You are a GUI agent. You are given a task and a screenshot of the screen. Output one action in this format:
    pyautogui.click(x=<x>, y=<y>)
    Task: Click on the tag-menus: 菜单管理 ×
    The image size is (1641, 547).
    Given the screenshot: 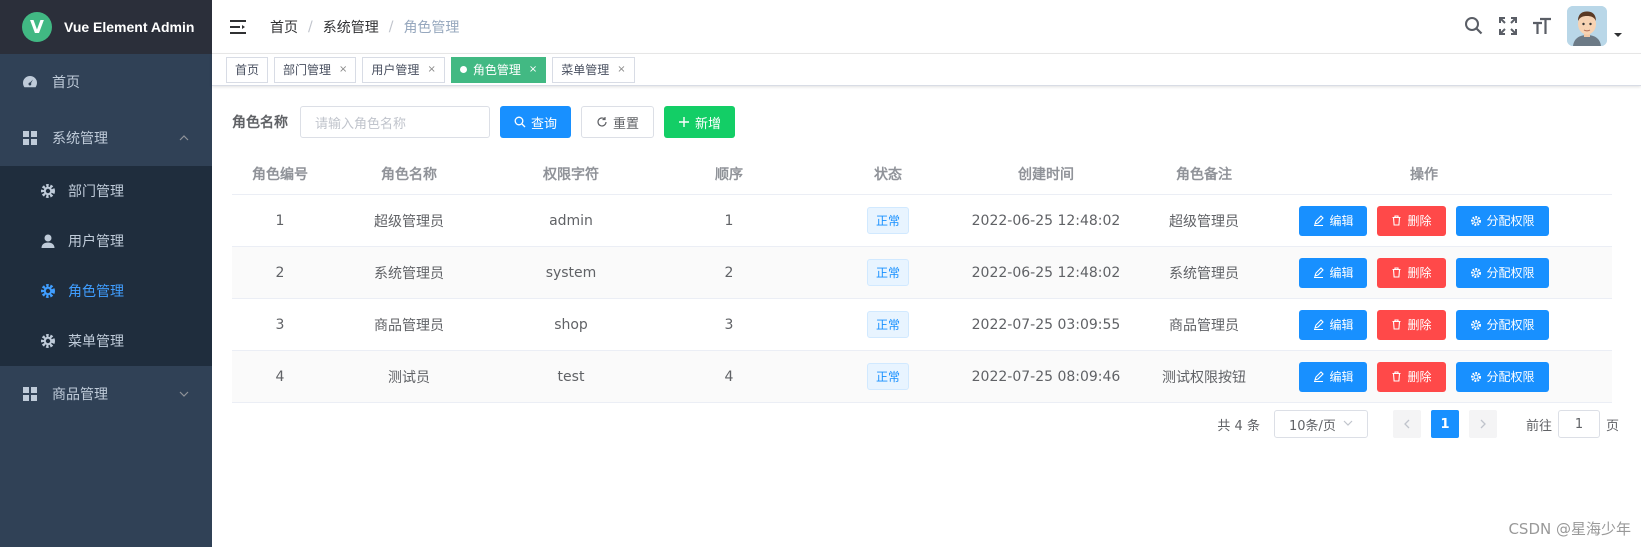 What is the action you would take?
    pyautogui.click(x=593, y=69)
    